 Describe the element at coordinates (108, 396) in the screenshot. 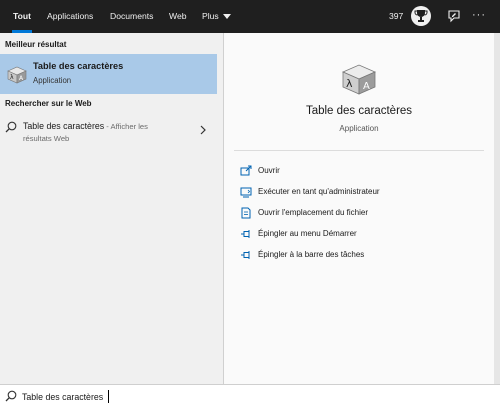

I see `text-cursor` at that location.